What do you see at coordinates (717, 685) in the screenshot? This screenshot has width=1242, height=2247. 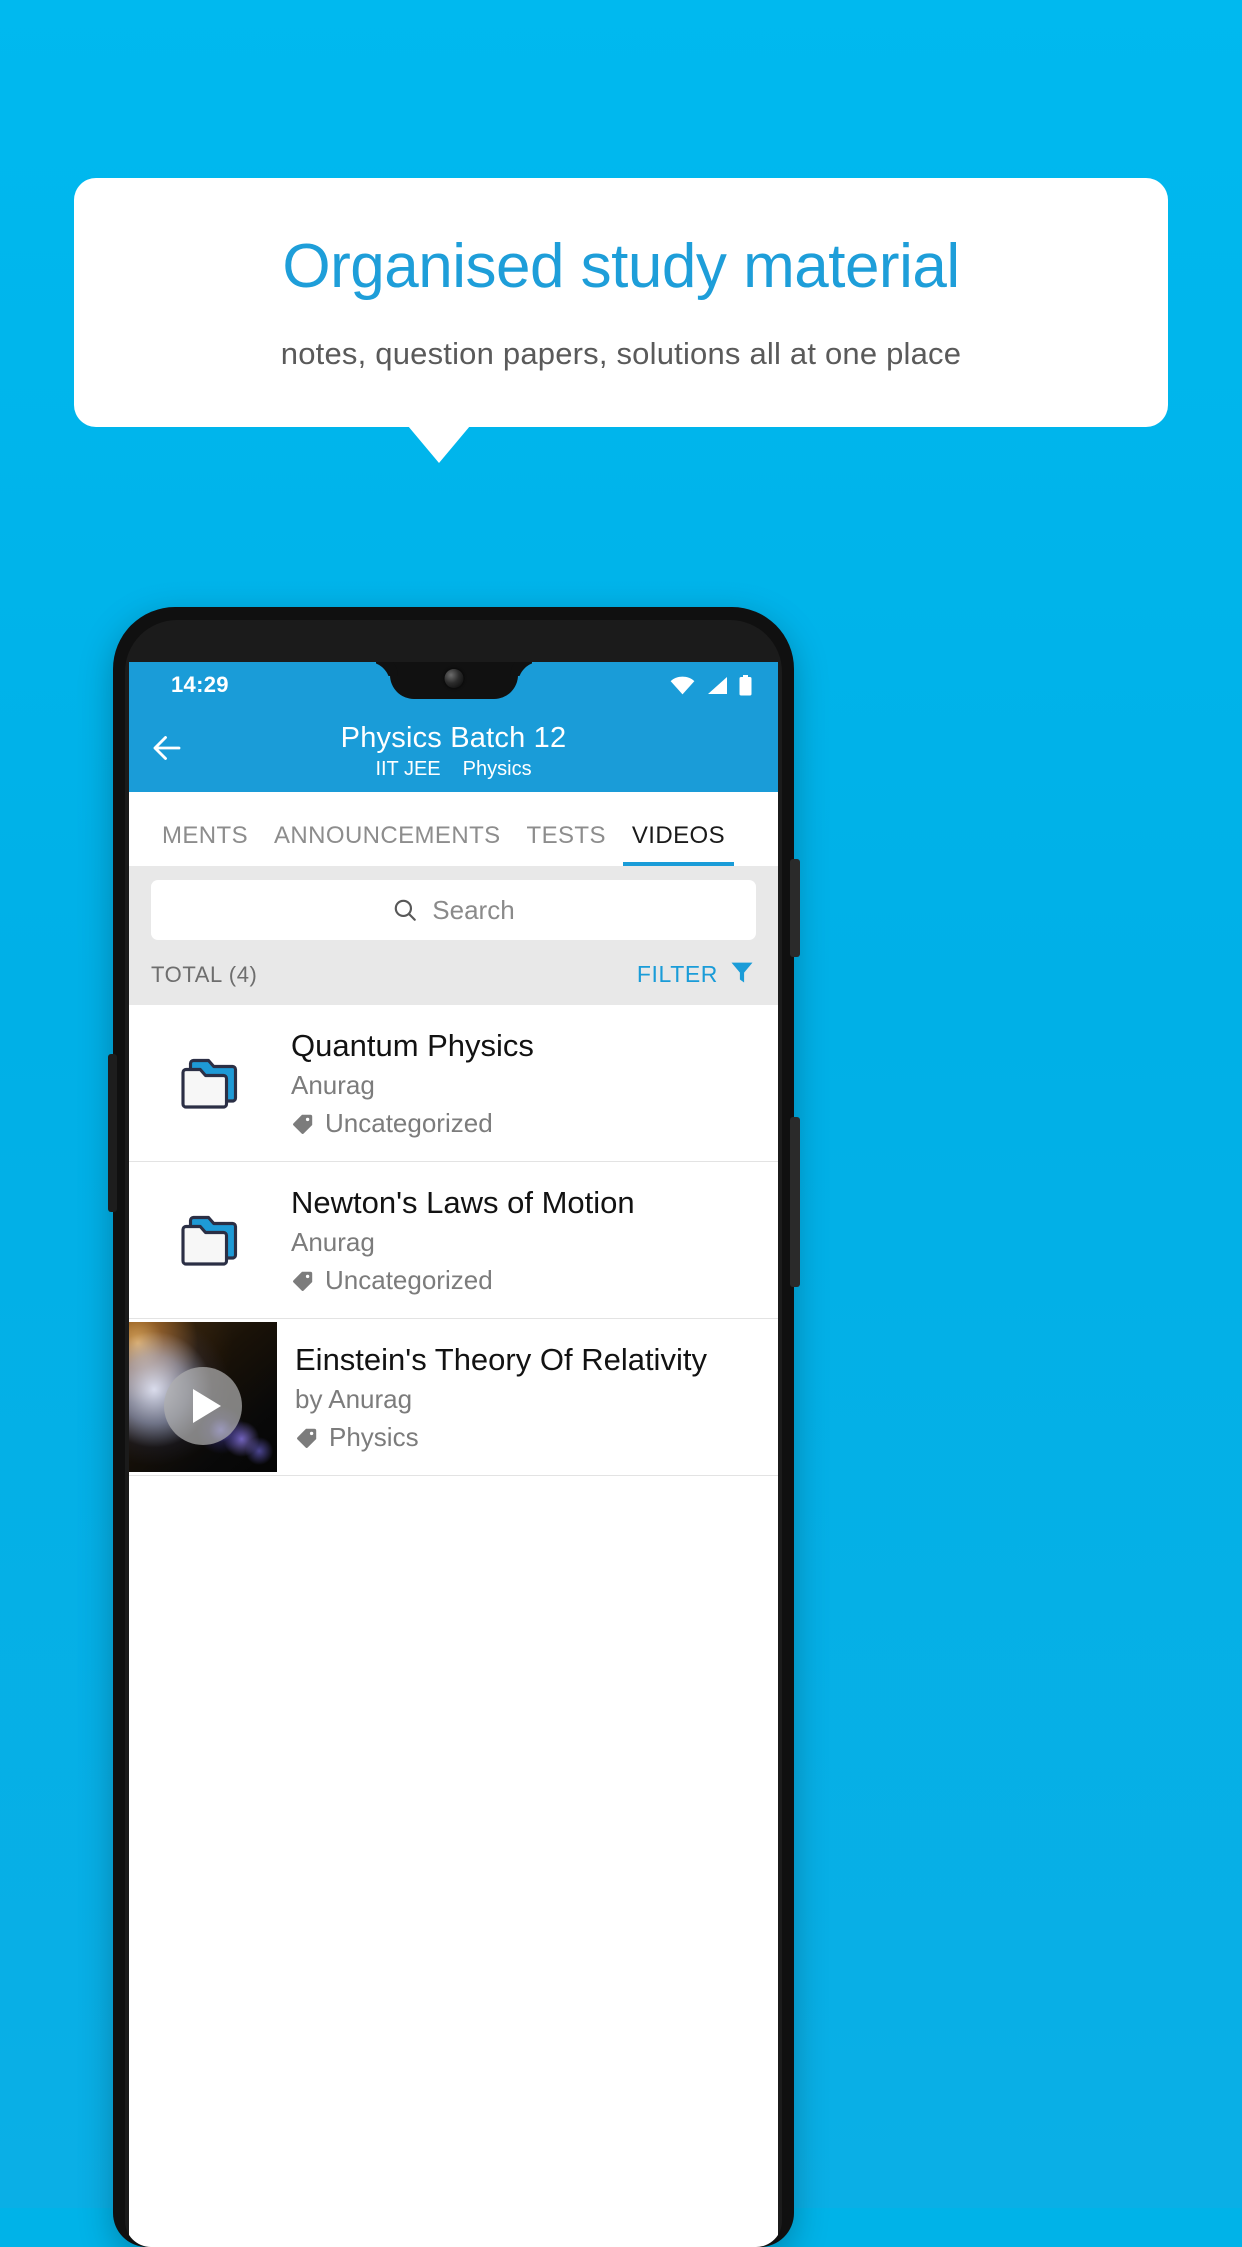 I see `signal-icon` at bounding box center [717, 685].